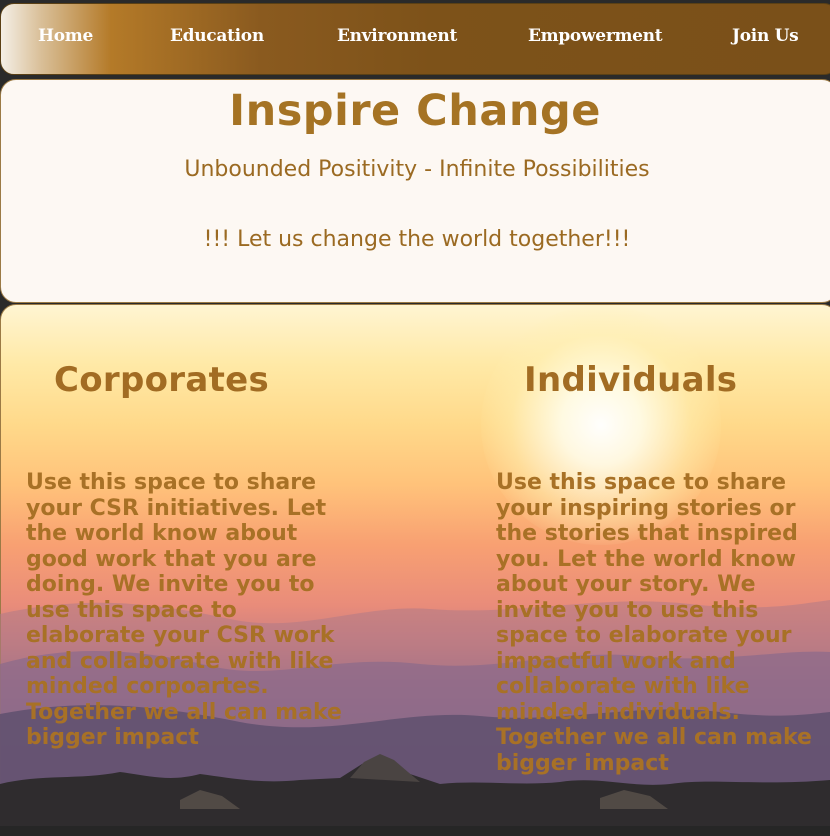  Describe the element at coordinates (65, 36) in the screenshot. I see `nav-home-link: Home` at that location.